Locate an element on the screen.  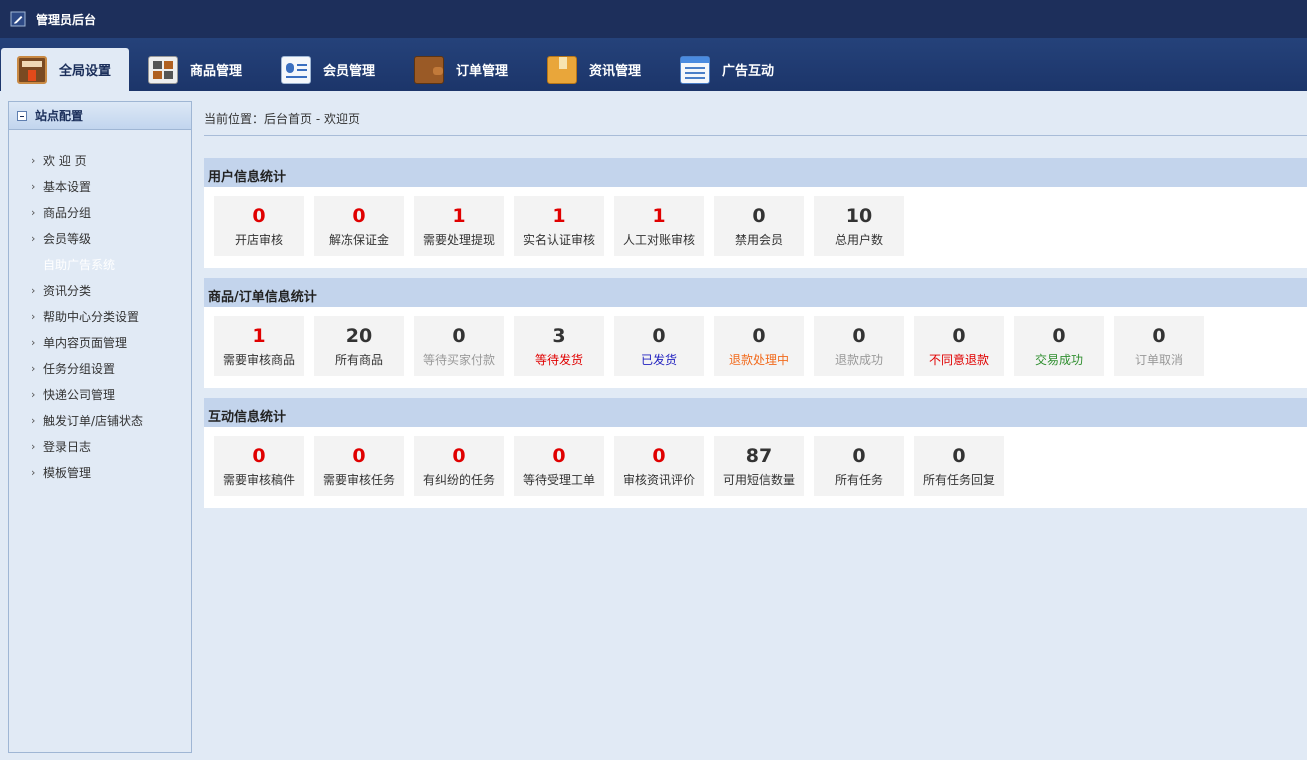
stat-value: 20 is located at coordinates (359, 335).